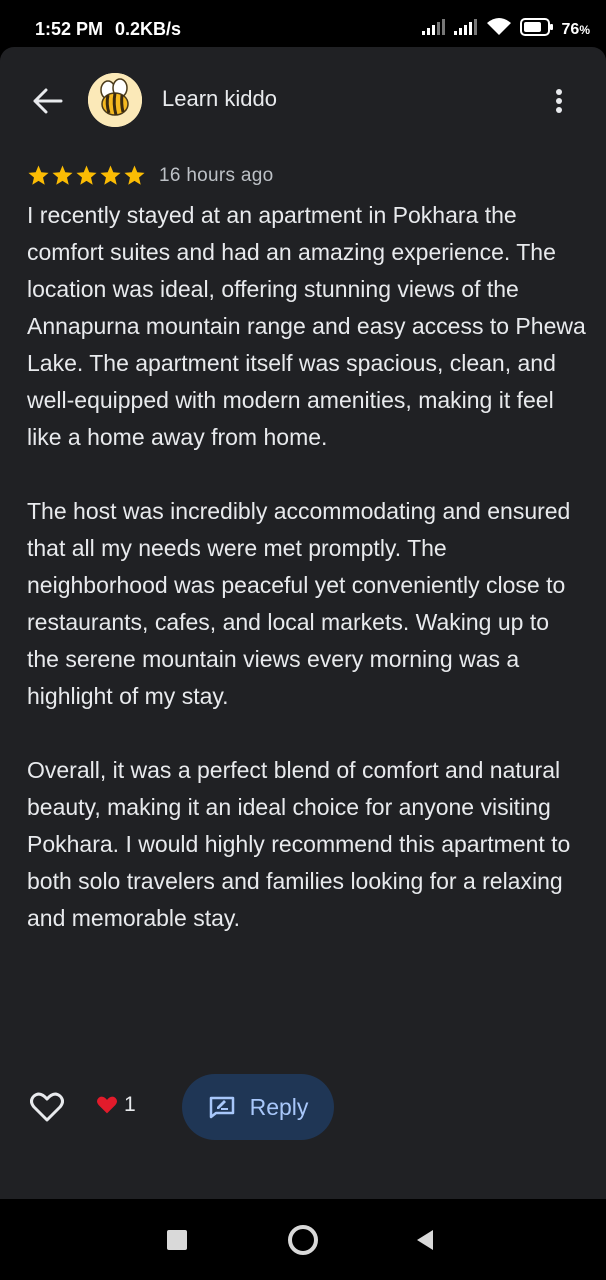  I want to click on page-title: Learn kiddo, so click(219, 98).